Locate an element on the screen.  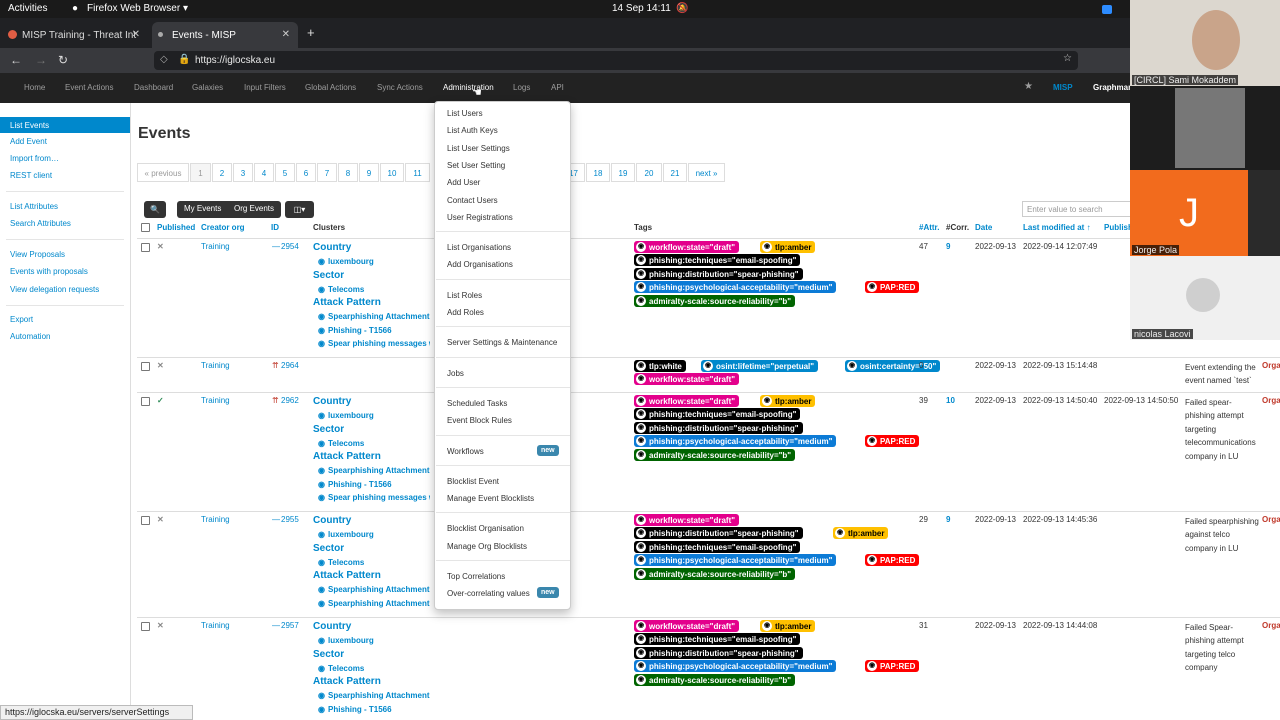
nav-event-actions: Event Actions is located at coordinates (89, 87).